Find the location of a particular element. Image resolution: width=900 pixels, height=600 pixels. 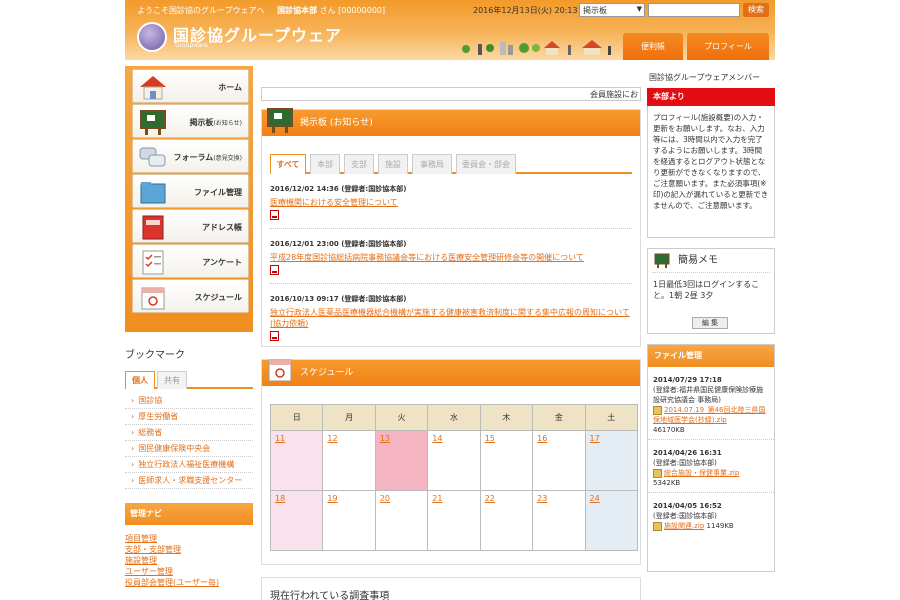

nav-label: ホーム is located at coordinates (230, 87).